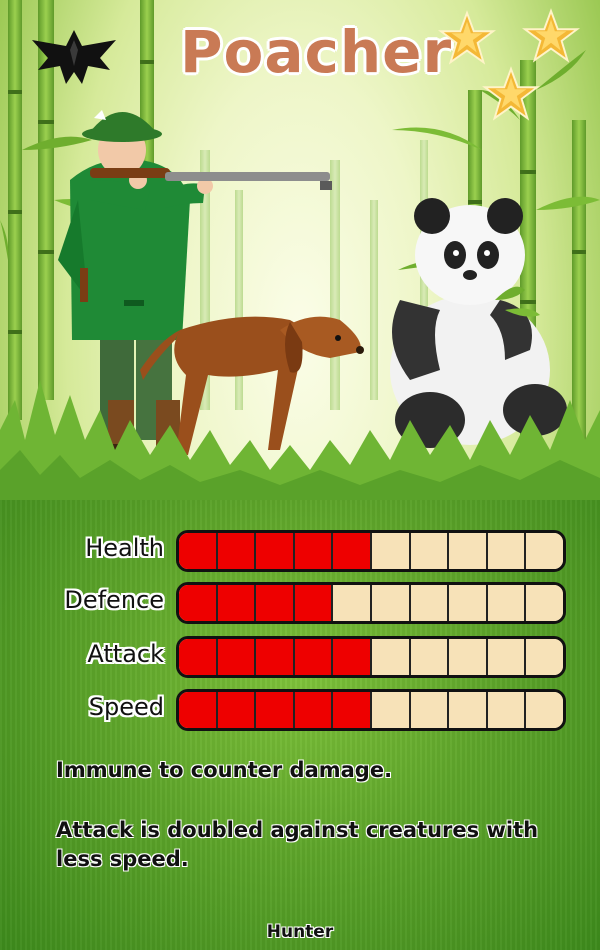 This screenshot has height=950, width=600. What do you see at coordinates (478, 323) in the screenshot?
I see `panda-figure` at bounding box center [478, 323].